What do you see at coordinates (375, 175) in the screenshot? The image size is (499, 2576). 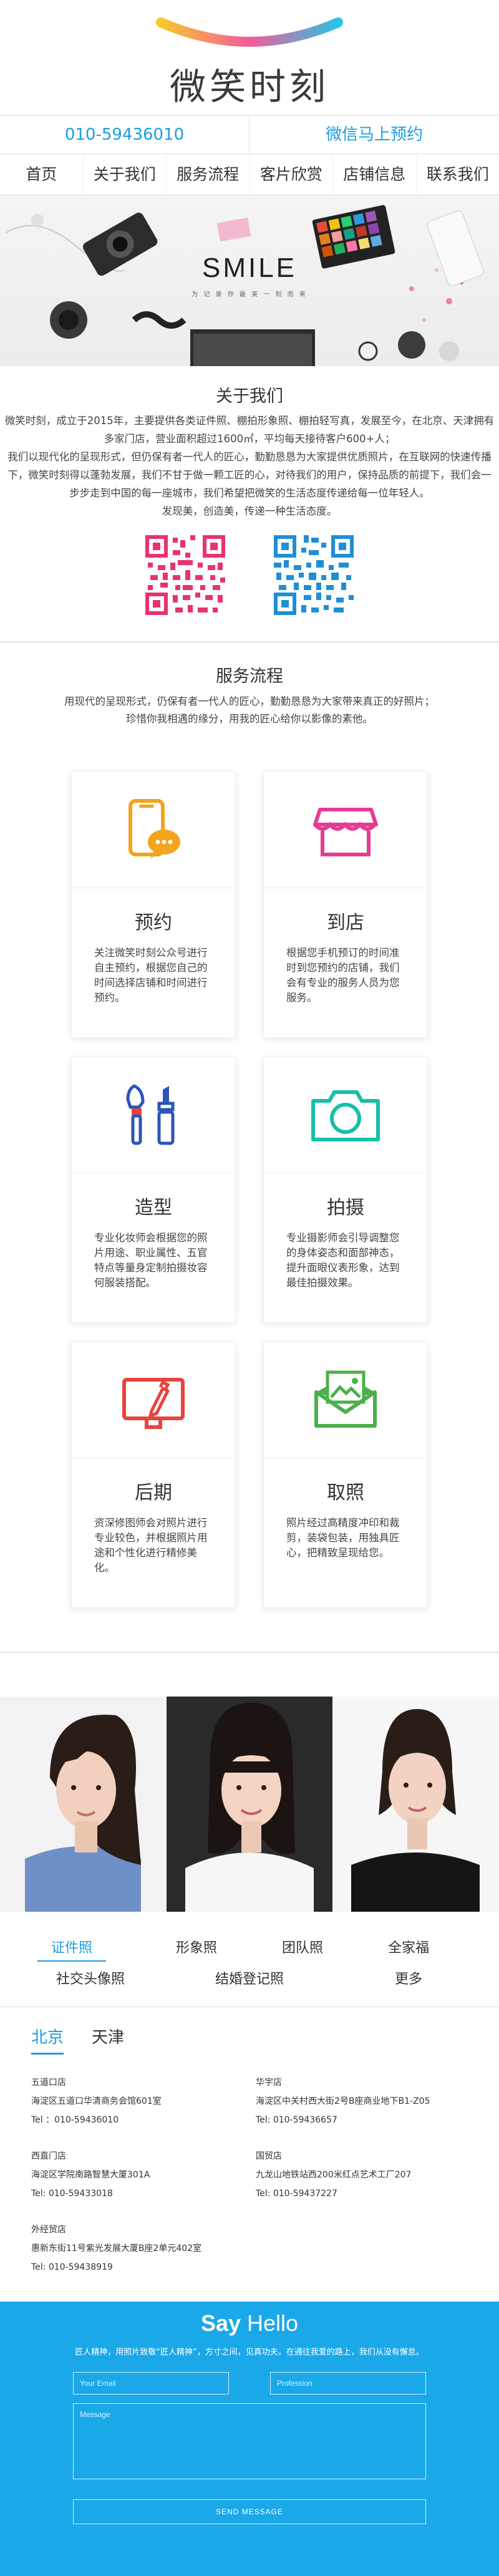 I see `nav-stores: 店铺信息` at bounding box center [375, 175].